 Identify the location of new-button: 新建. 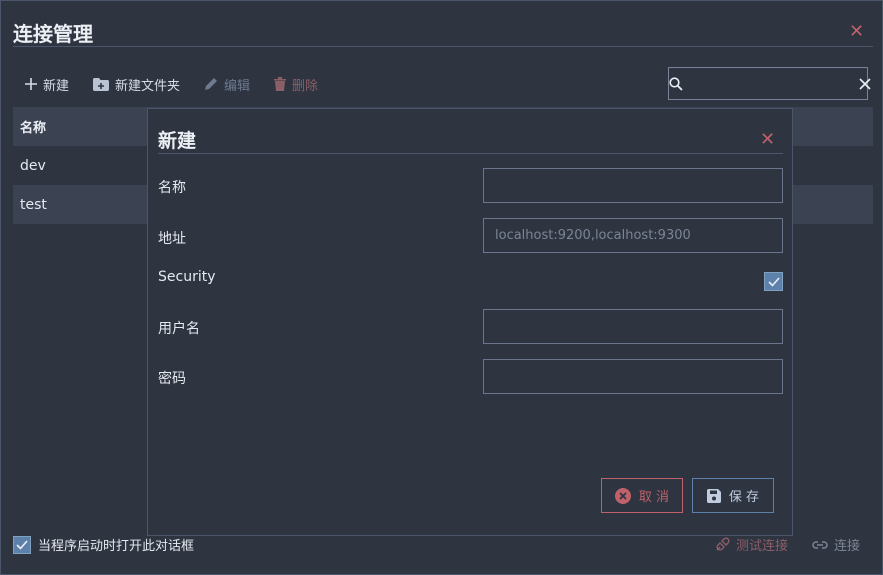
(47, 84).